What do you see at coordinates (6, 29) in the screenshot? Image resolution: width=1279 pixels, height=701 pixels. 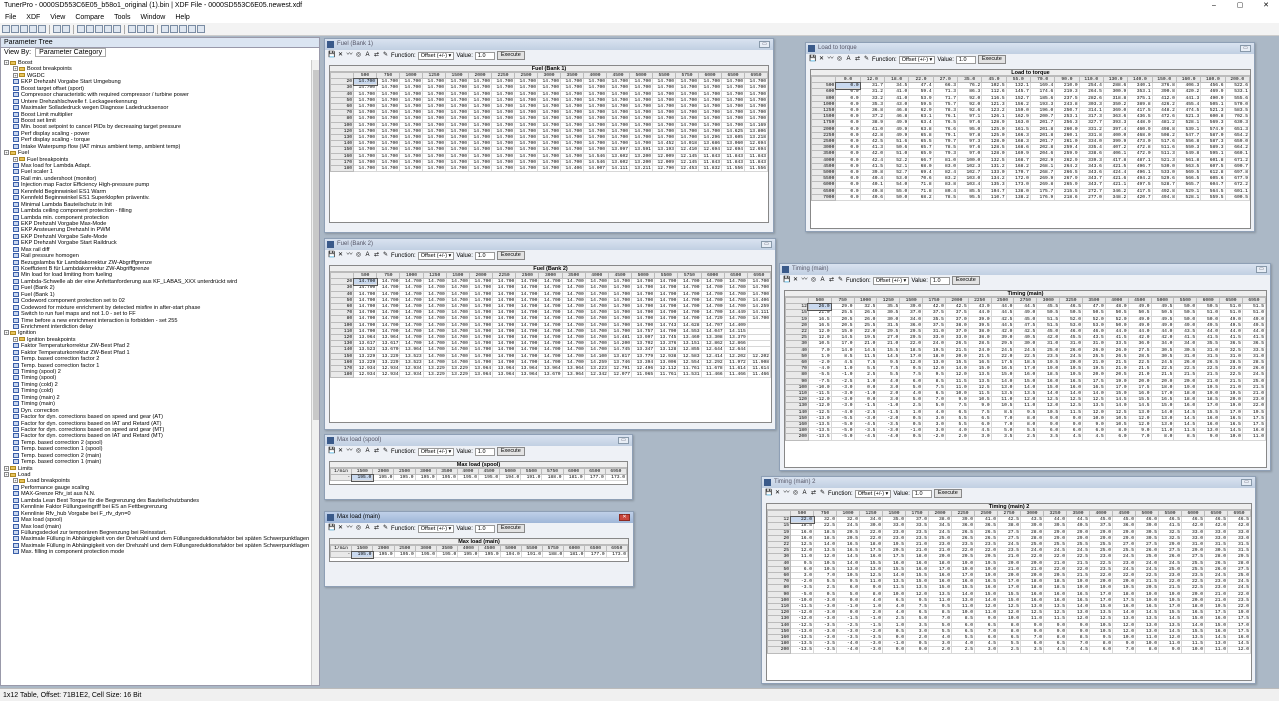 I see `new-icon` at bounding box center [6, 29].